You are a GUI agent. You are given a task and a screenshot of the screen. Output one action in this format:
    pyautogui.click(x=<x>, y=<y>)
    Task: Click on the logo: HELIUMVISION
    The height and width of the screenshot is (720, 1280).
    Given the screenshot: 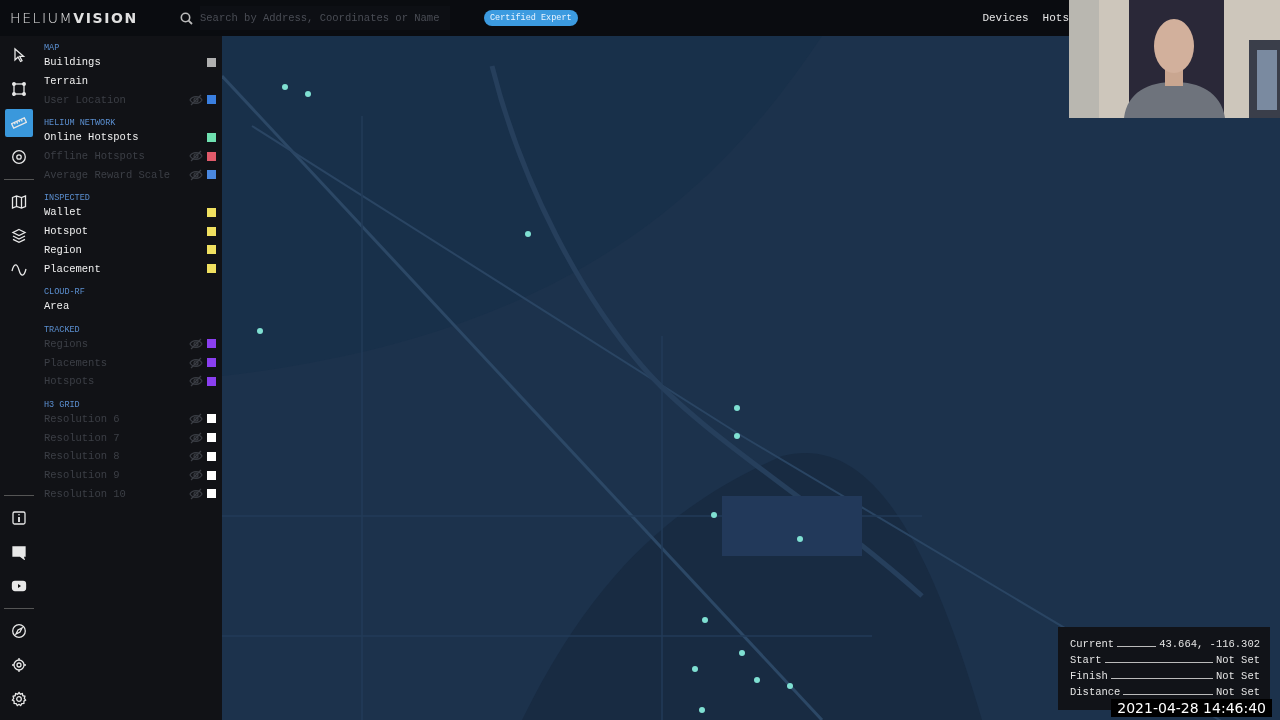 What is the action you would take?
    pyautogui.click(x=74, y=18)
    